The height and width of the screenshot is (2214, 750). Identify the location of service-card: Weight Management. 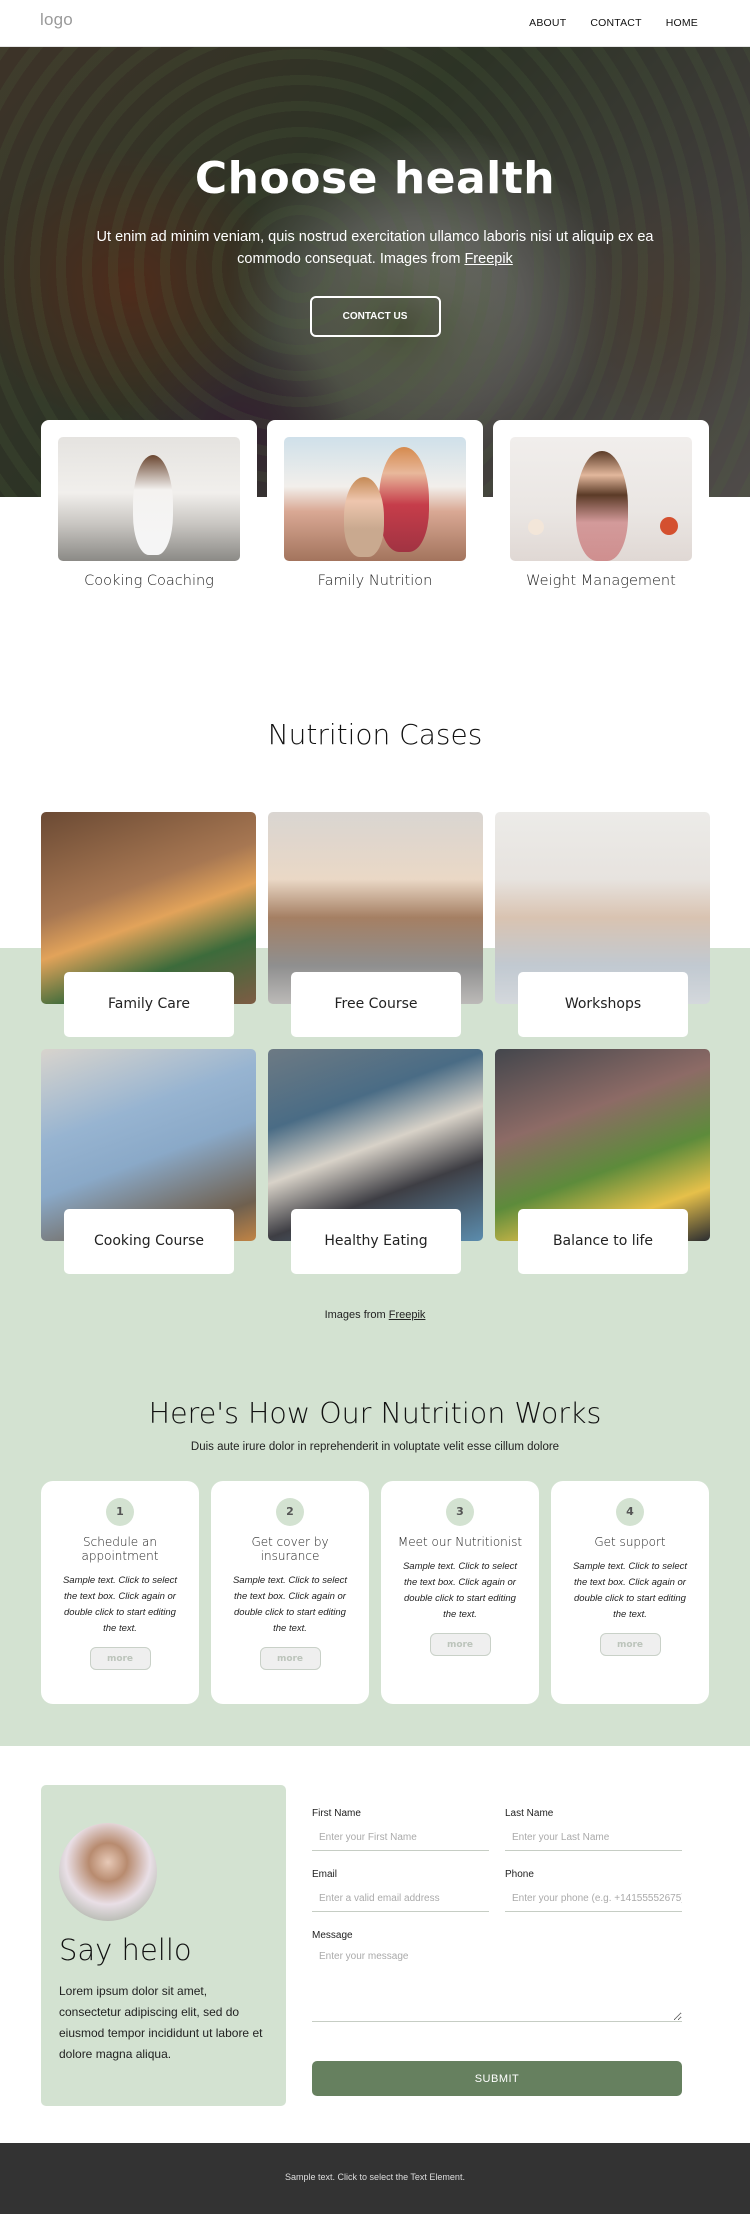
(601, 510).